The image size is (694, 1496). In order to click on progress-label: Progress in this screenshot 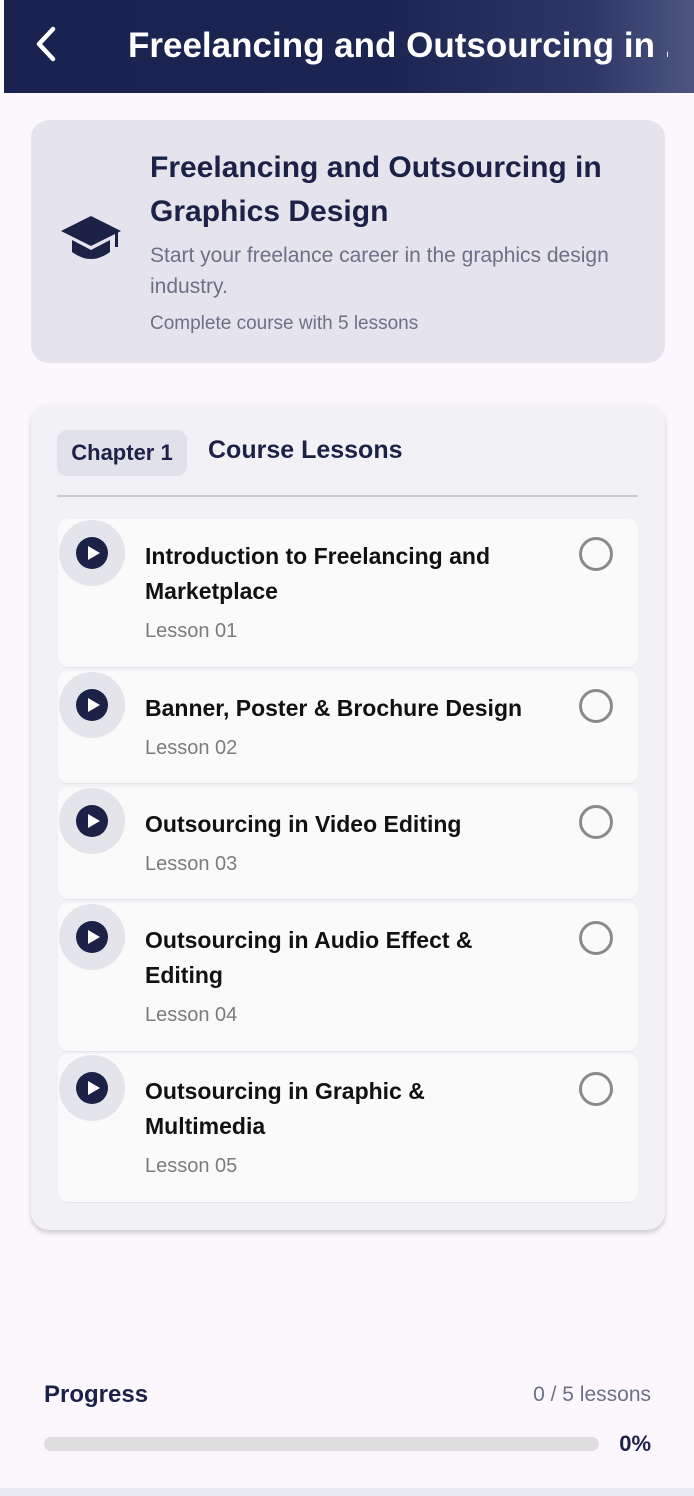, I will do `click(96, 1394)`.